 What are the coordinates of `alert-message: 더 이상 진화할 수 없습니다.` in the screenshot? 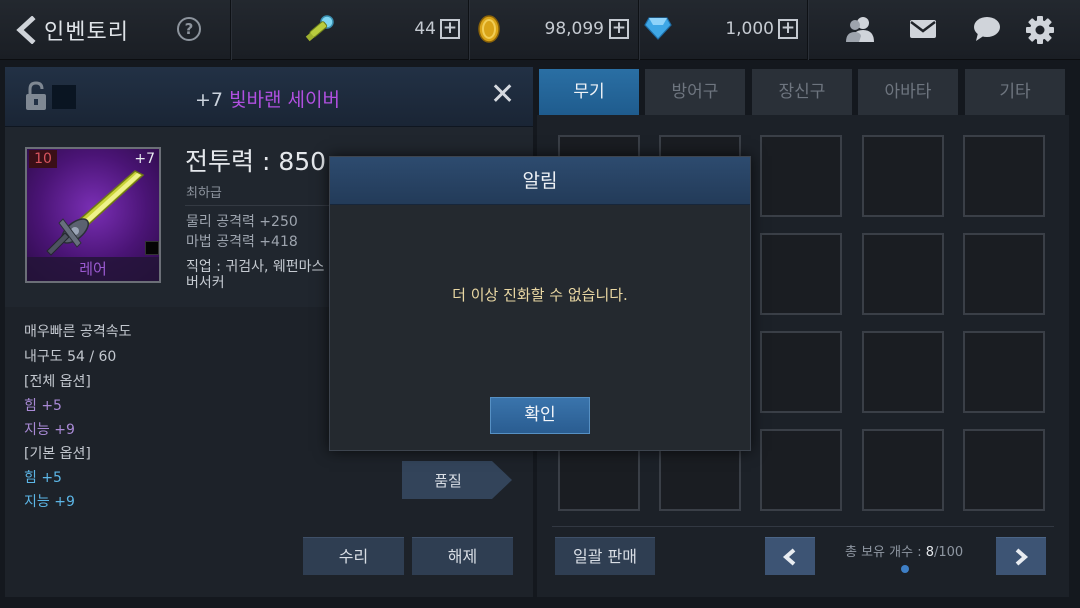 It's located at (540, 295).